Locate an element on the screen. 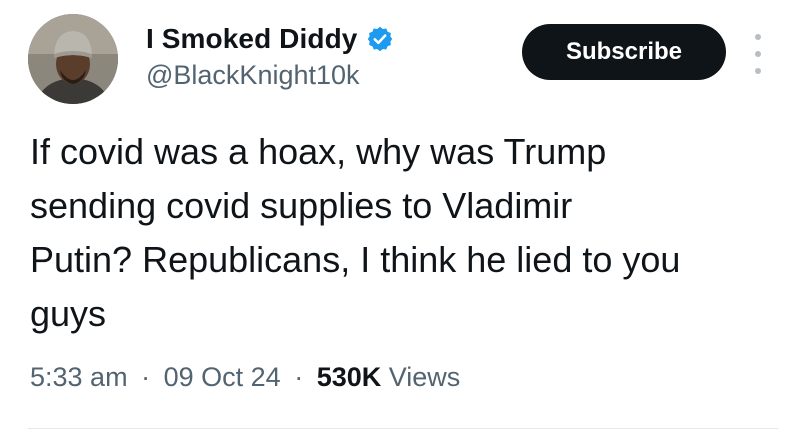  author-names: I Smoked Diddy @BlackKnight10k is located at coordinates (270, 56).